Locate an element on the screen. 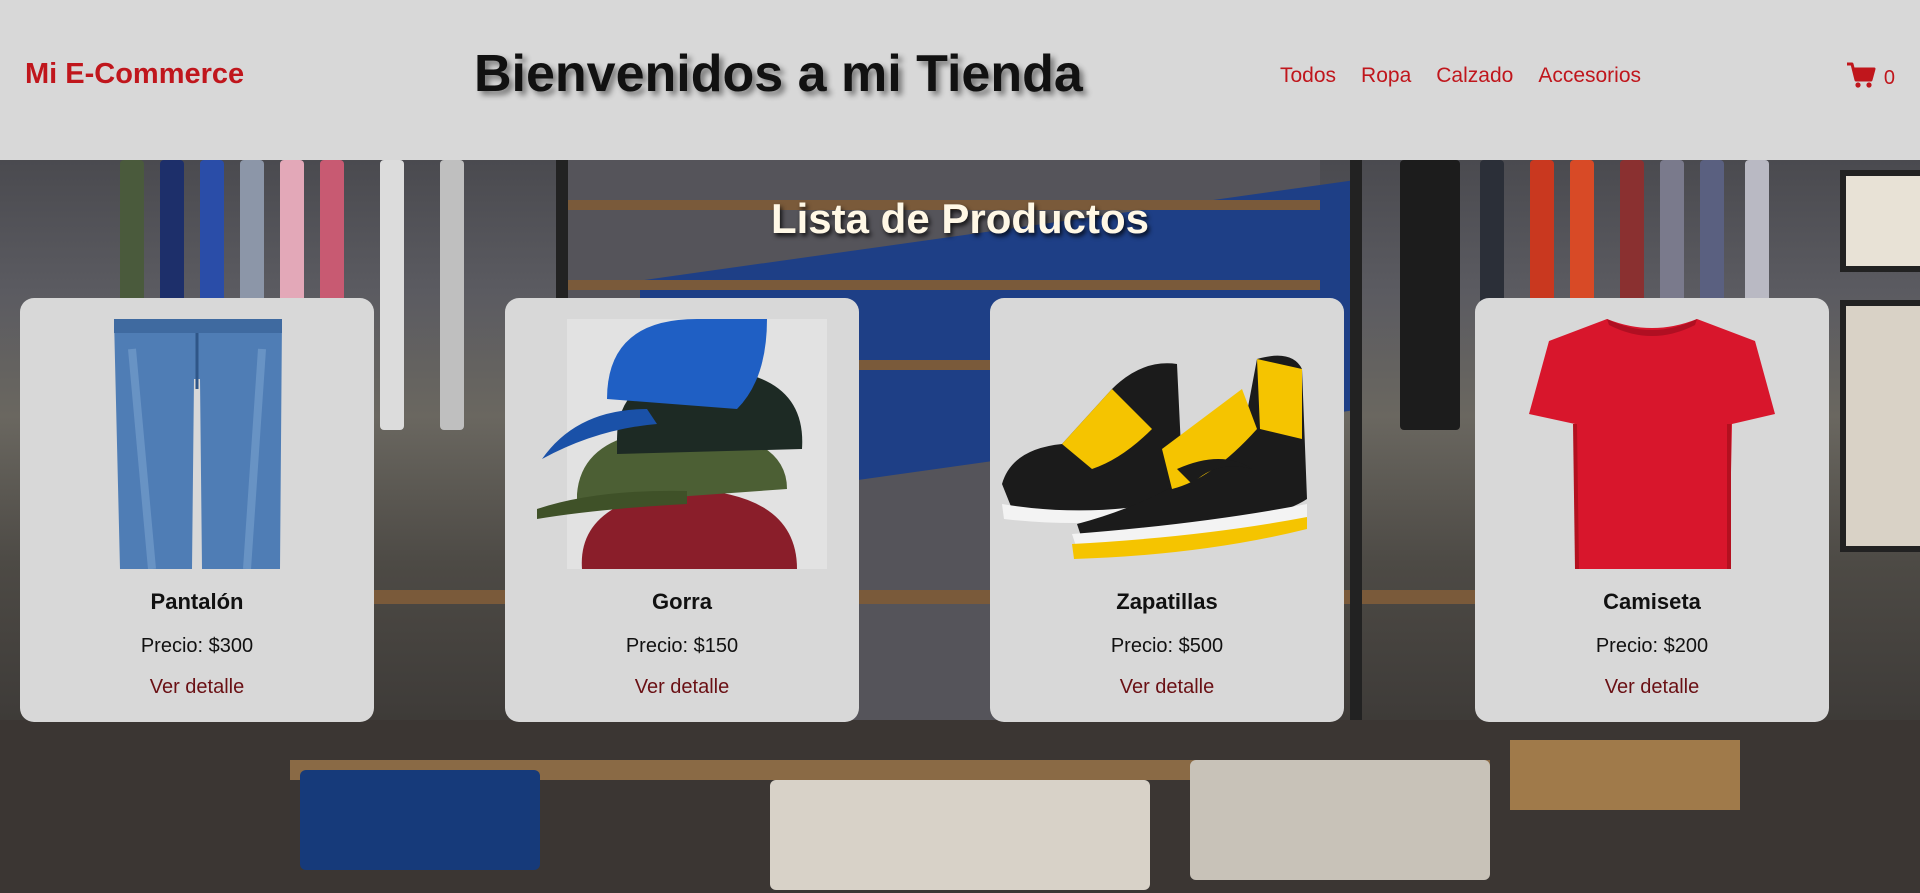 The height and width of the screenshot is (893, 1920). product-card: Gorra Precio: $150 Ver detalle is located at coordinates (682, 510).